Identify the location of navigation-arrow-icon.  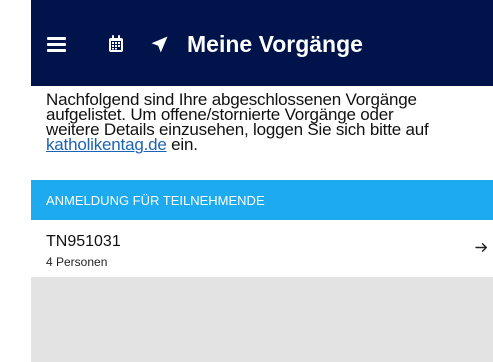
(159, 44).